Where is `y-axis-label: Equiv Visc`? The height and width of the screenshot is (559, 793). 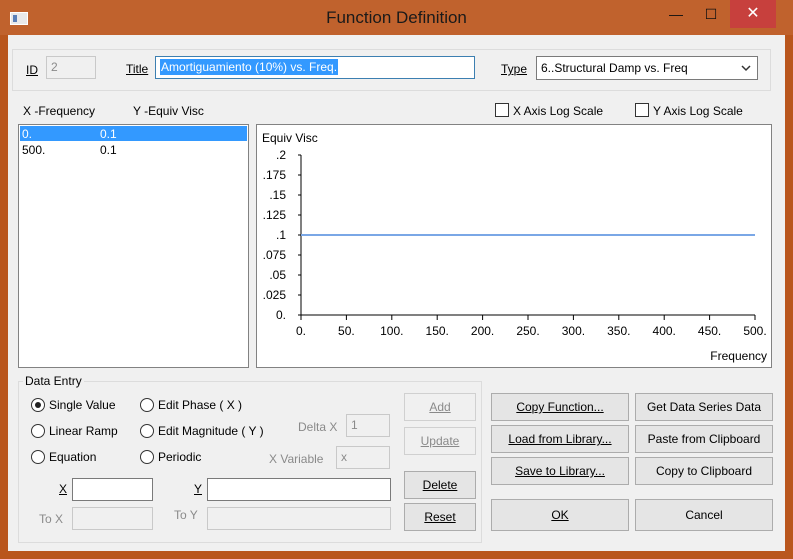
y-axis-label: Equiv Visc is located at coordinates (290, 138).